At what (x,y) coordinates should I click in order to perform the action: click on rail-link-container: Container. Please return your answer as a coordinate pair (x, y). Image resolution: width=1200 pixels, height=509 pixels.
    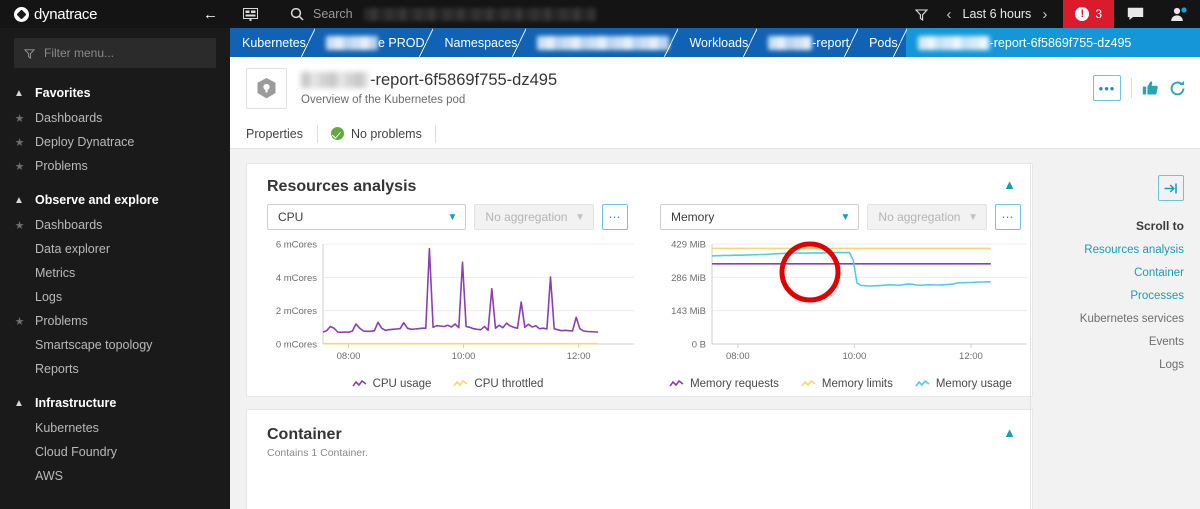
    Looking at the image, I should click on (1107, 273).